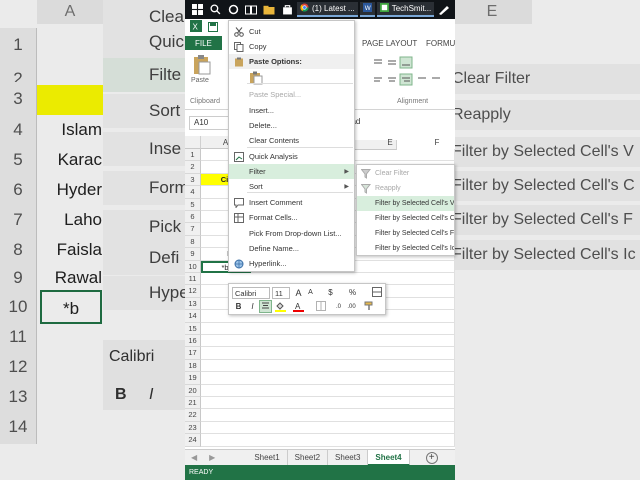 The height and width of the screenshot is (480, 640). I want to click on tab-file: FILE, so click(203, 43).